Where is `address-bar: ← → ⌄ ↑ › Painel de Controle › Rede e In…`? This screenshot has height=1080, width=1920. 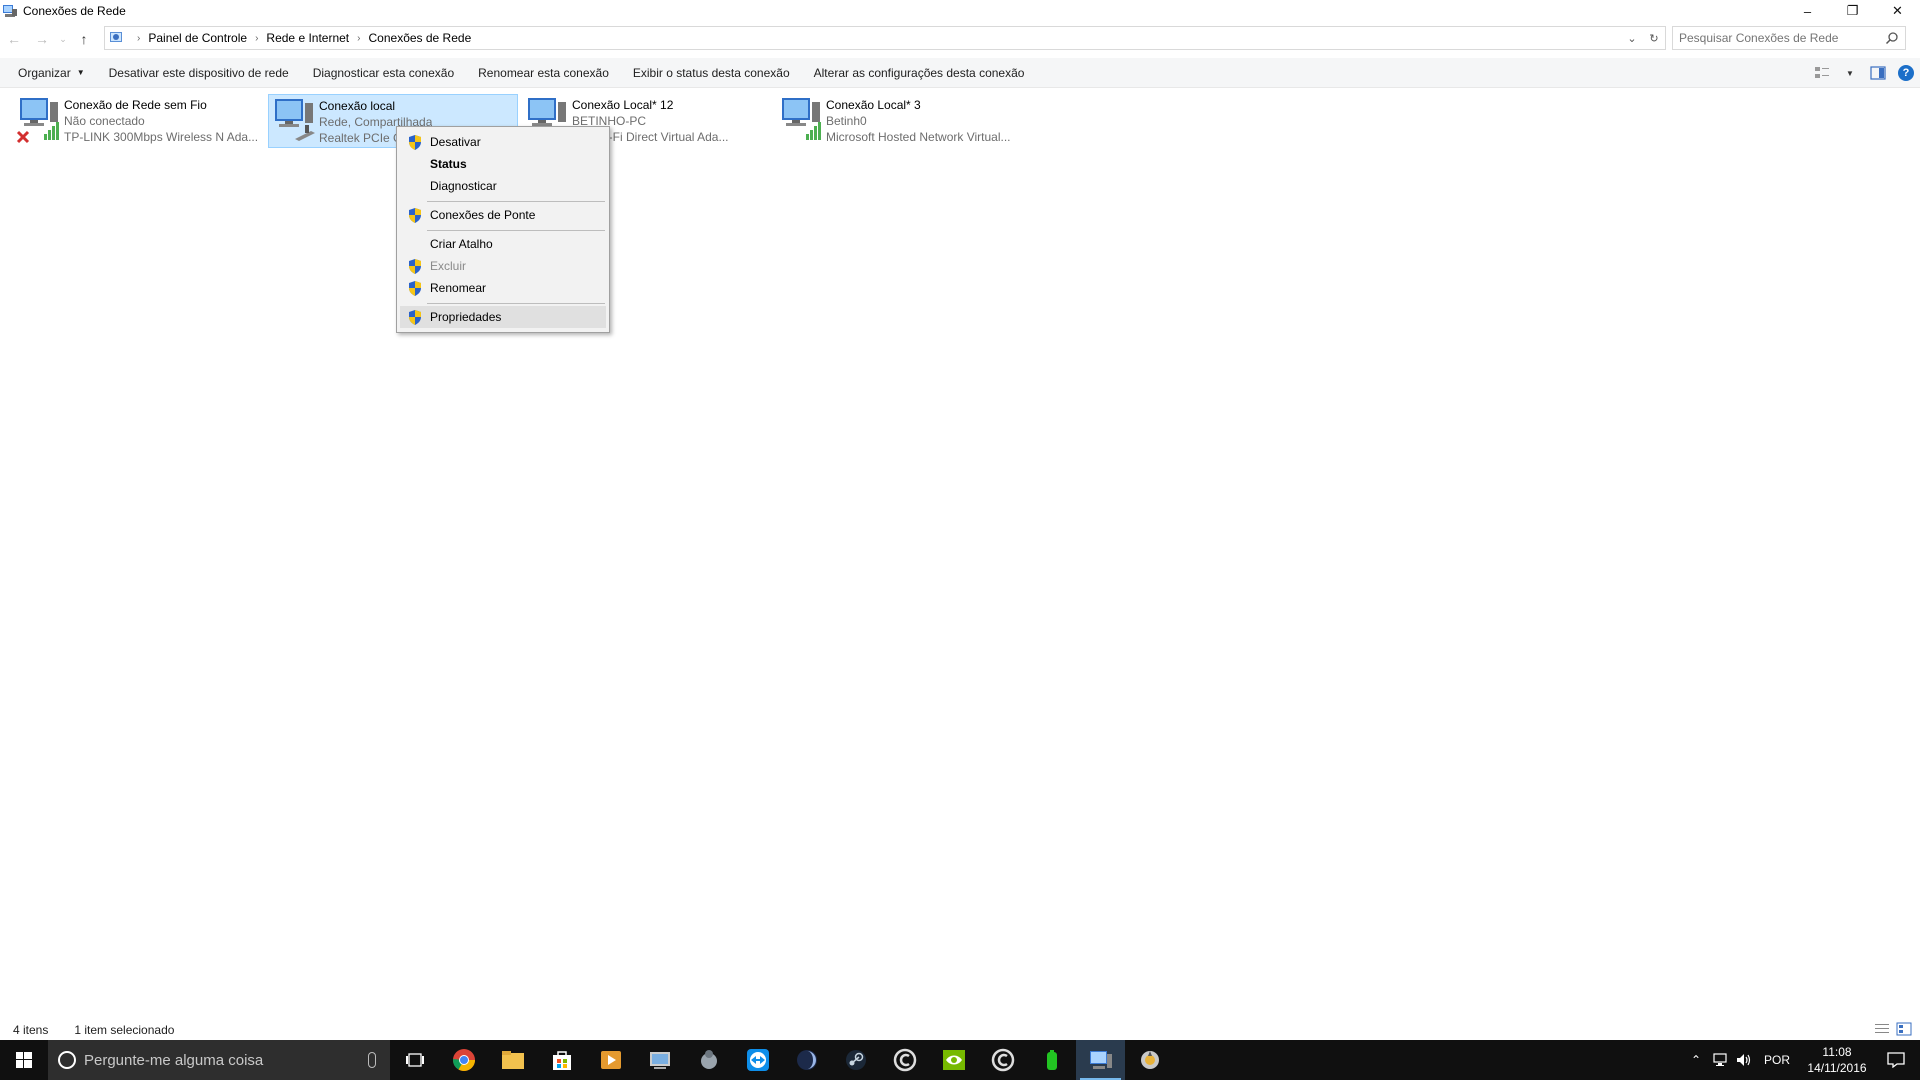
address-bar: ← → ⌄ ↑ › Painel de Controle › Rede e In… is located at coordinates (960, 39).